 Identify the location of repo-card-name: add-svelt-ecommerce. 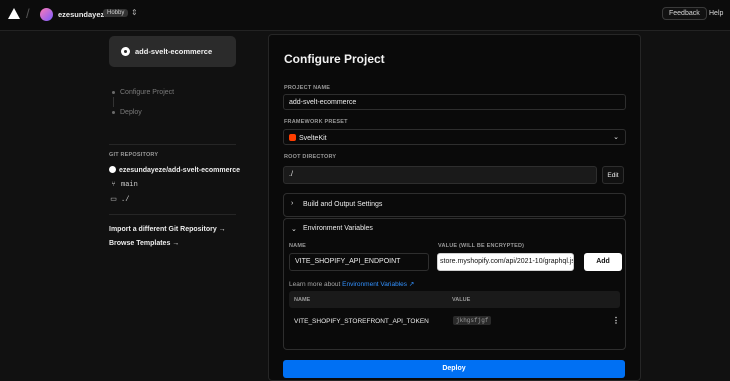
(174, 51).